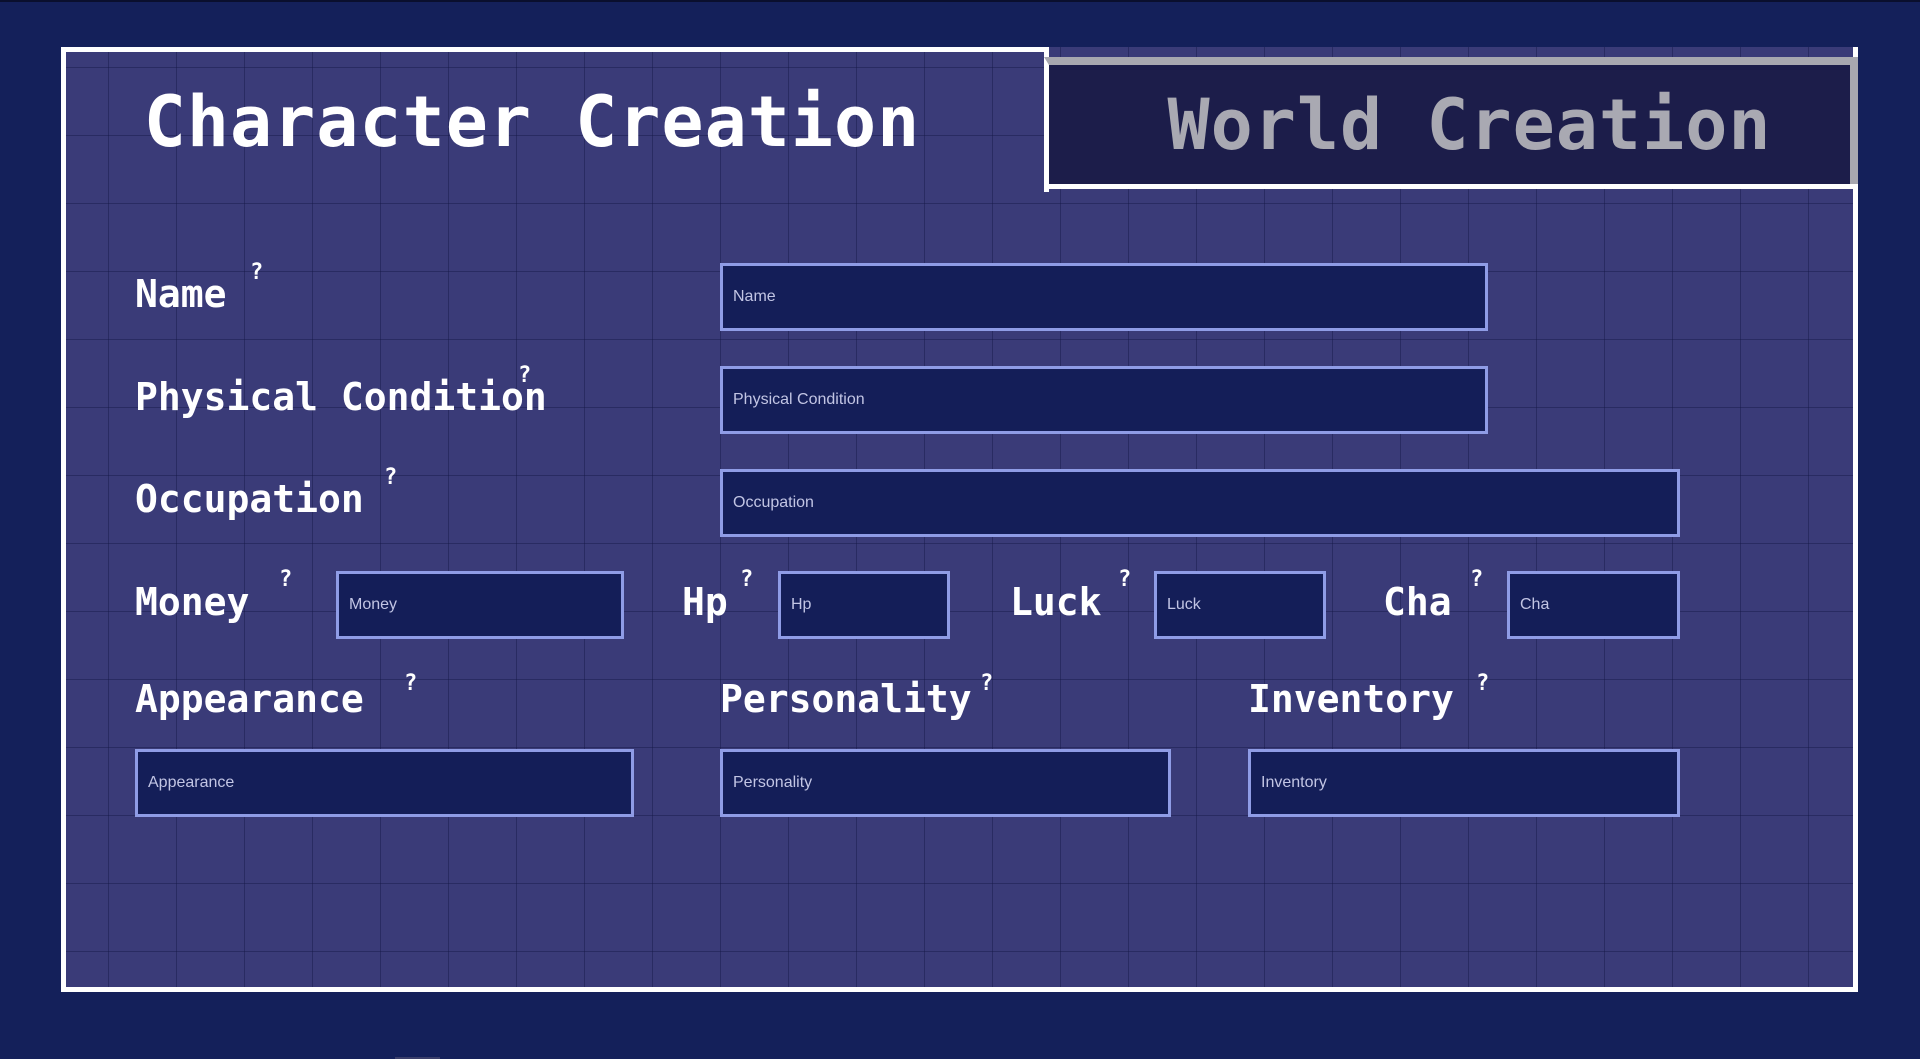  What do you see at coordinates (1240, 605) in the screenshot?
I see `luck-input` at bounding box center [1240, 605].